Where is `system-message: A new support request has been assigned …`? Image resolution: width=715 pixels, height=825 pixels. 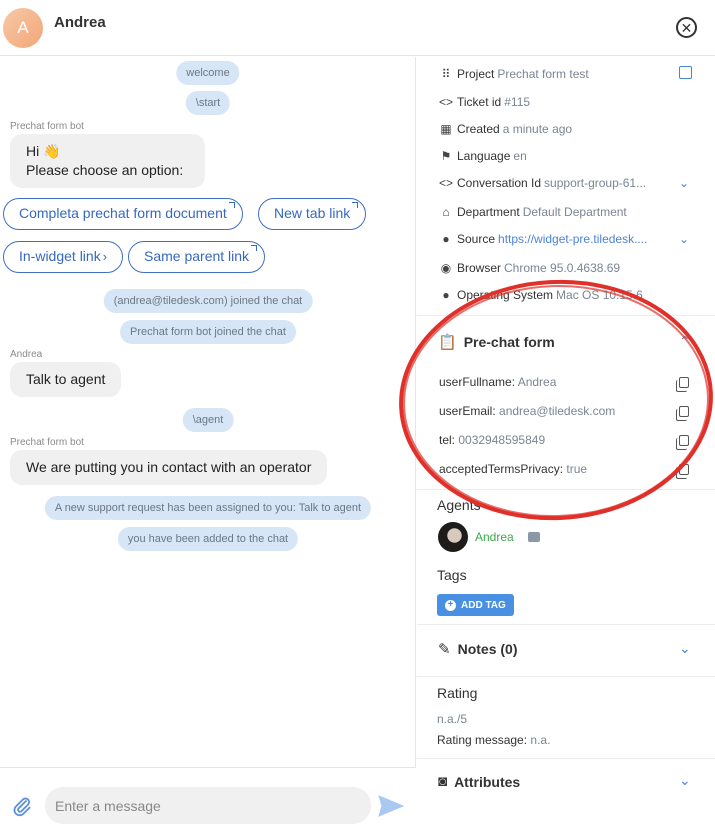
system-message: A new support request has been assigned … is located at coordinates (208, 508).